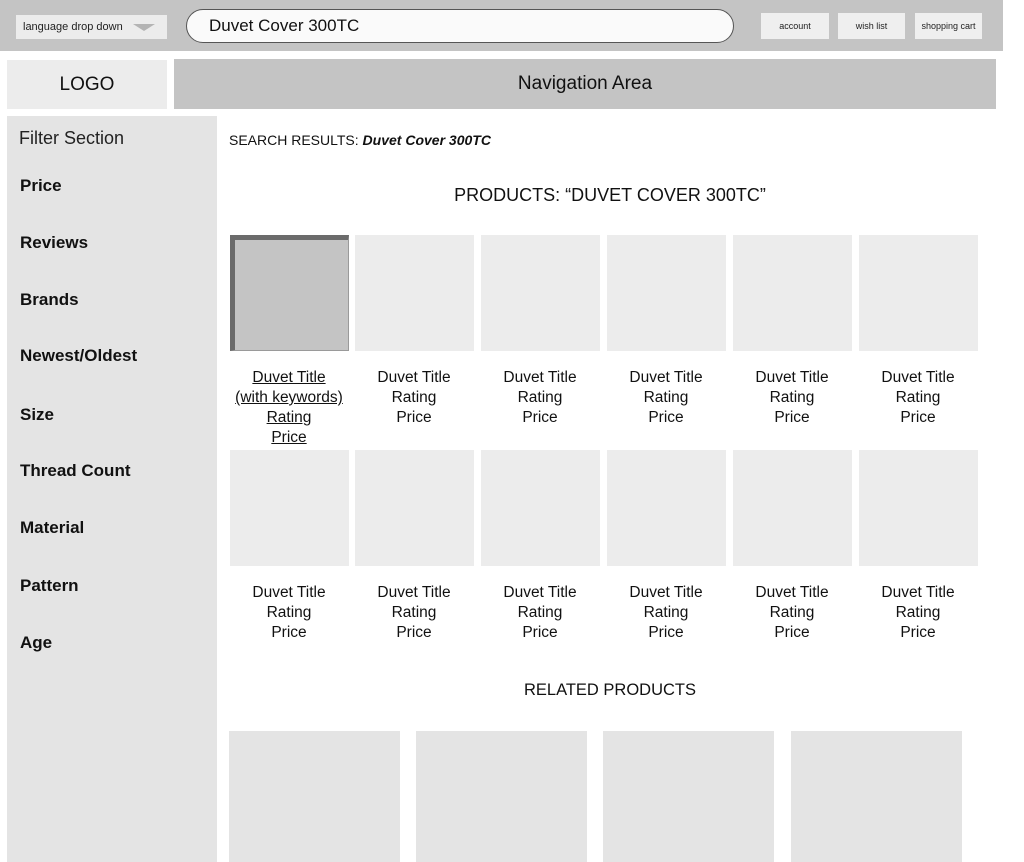  What do you see at coordinates (41, 186) in the screenshot?
I see `filter-price: Price` at bounding box center [41, 186].